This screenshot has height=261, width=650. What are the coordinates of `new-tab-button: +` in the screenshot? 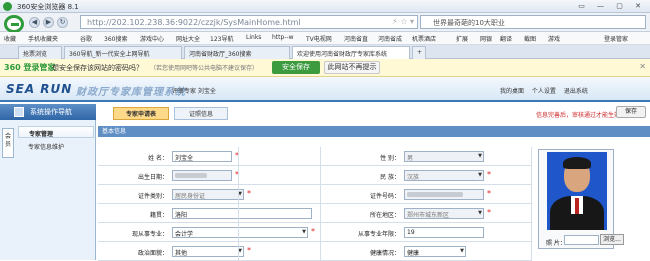 It's located at (419, 52).